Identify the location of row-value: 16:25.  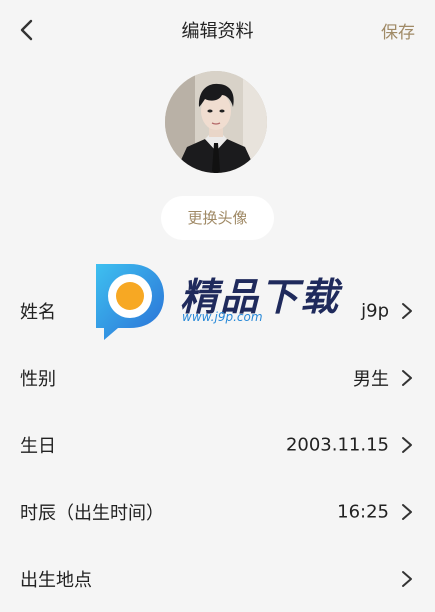
(363, 511).